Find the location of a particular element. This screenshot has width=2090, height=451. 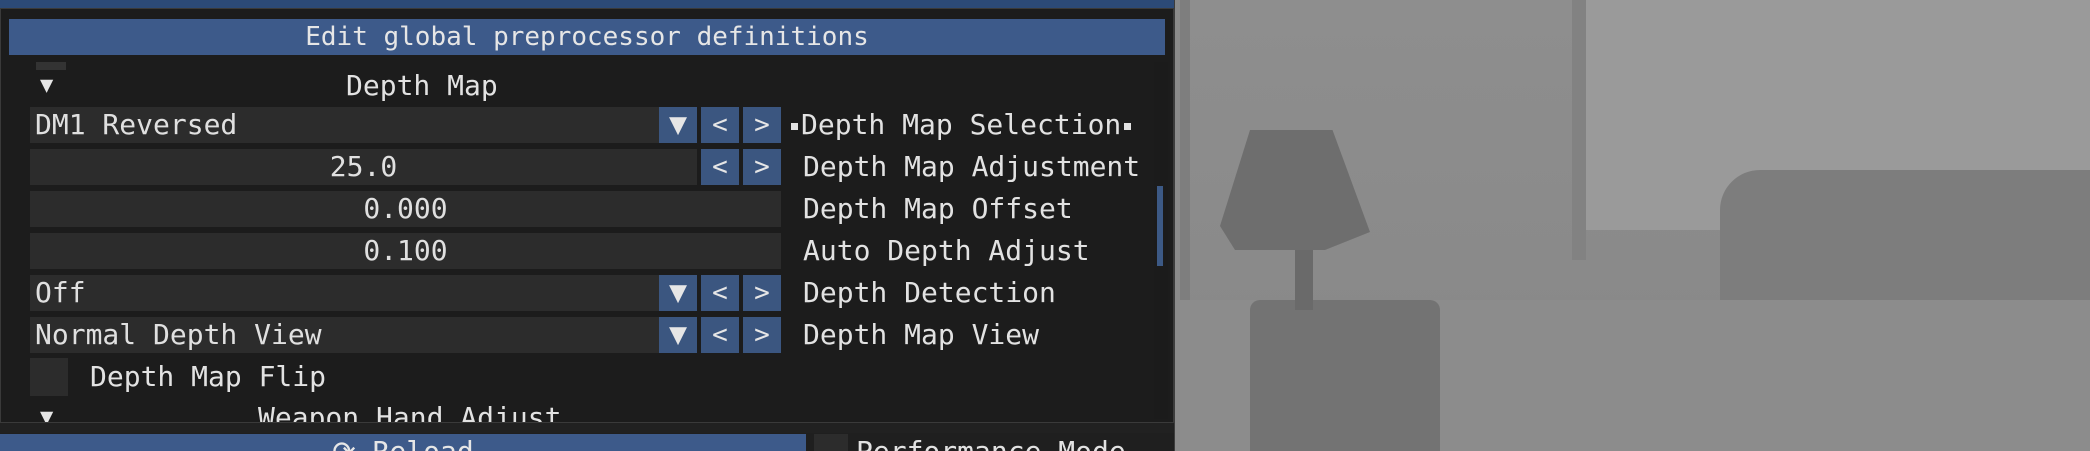

param-row-depth-detection: Off ▼ < > Depth Detection is located at coordinates (590, 293).